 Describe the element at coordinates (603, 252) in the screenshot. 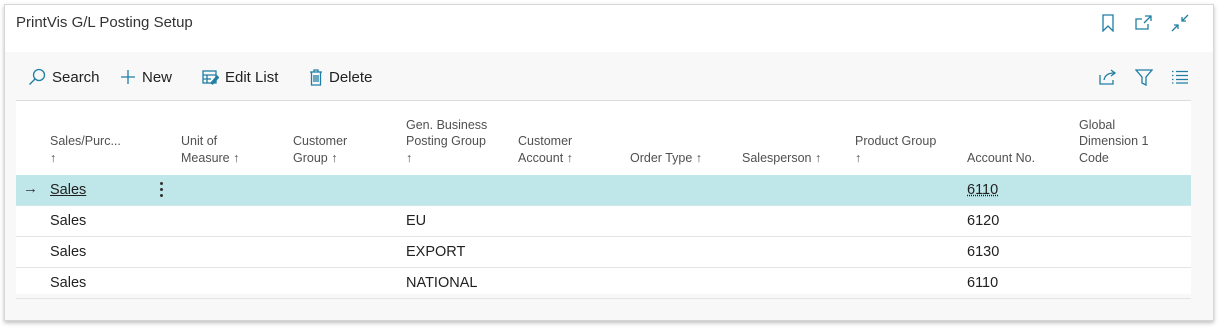

I see `table-row: Sales EXPORT 6130` at that location.